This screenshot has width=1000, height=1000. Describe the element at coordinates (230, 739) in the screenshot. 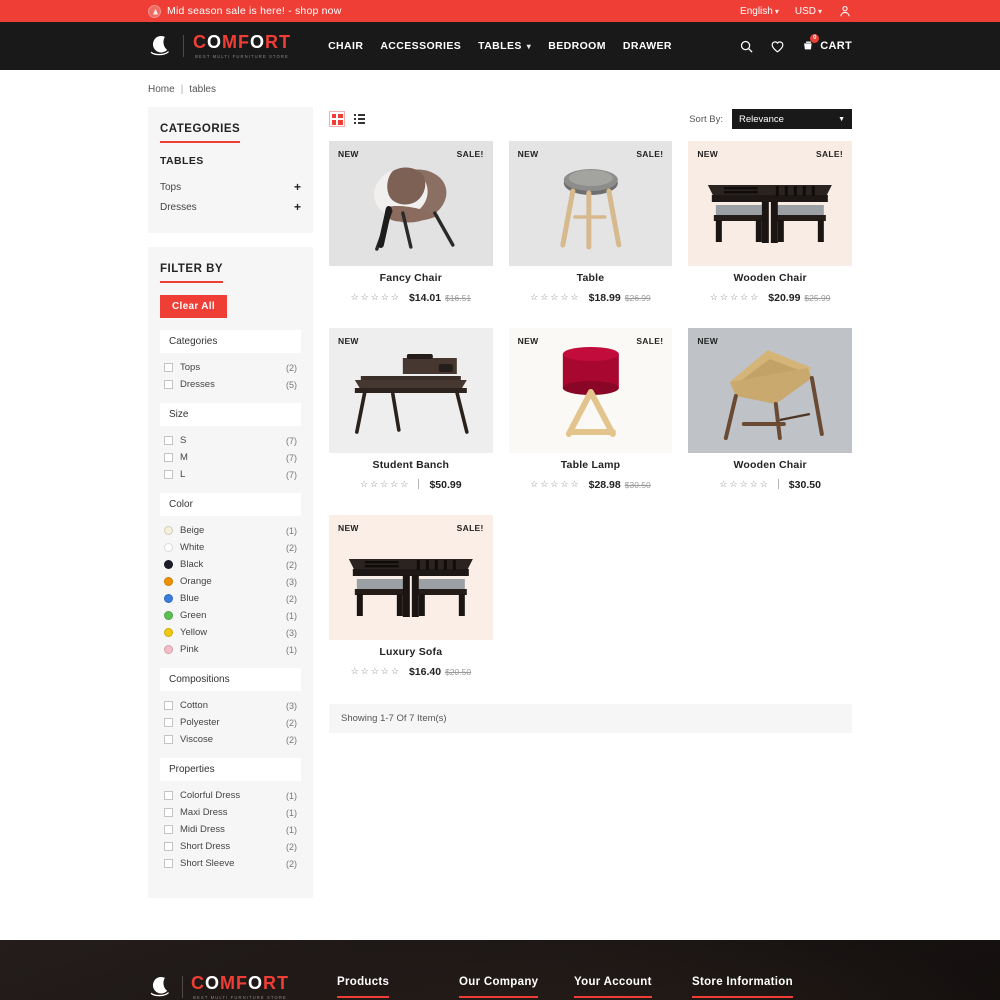

I see `facet-option: Viscose (2)` at that location.